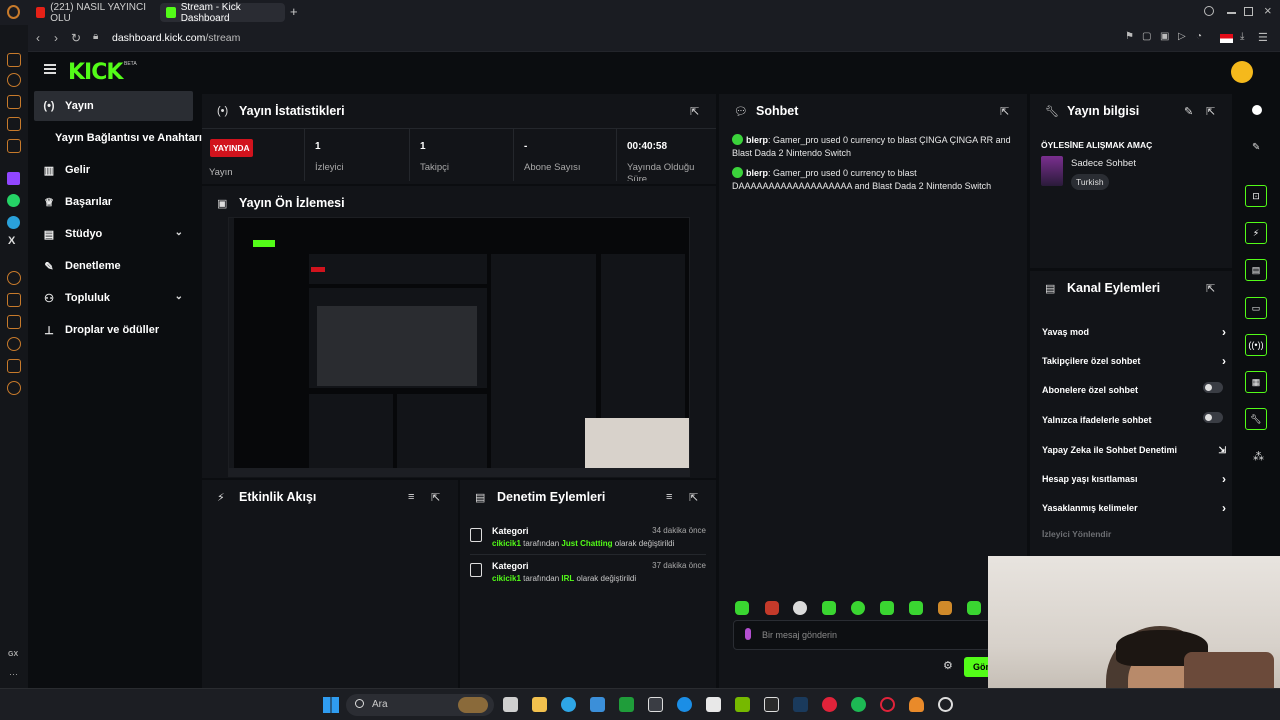  Describe the element at coordinates (748, 634) in the screenshot. I see `microphone-icon` at that location.